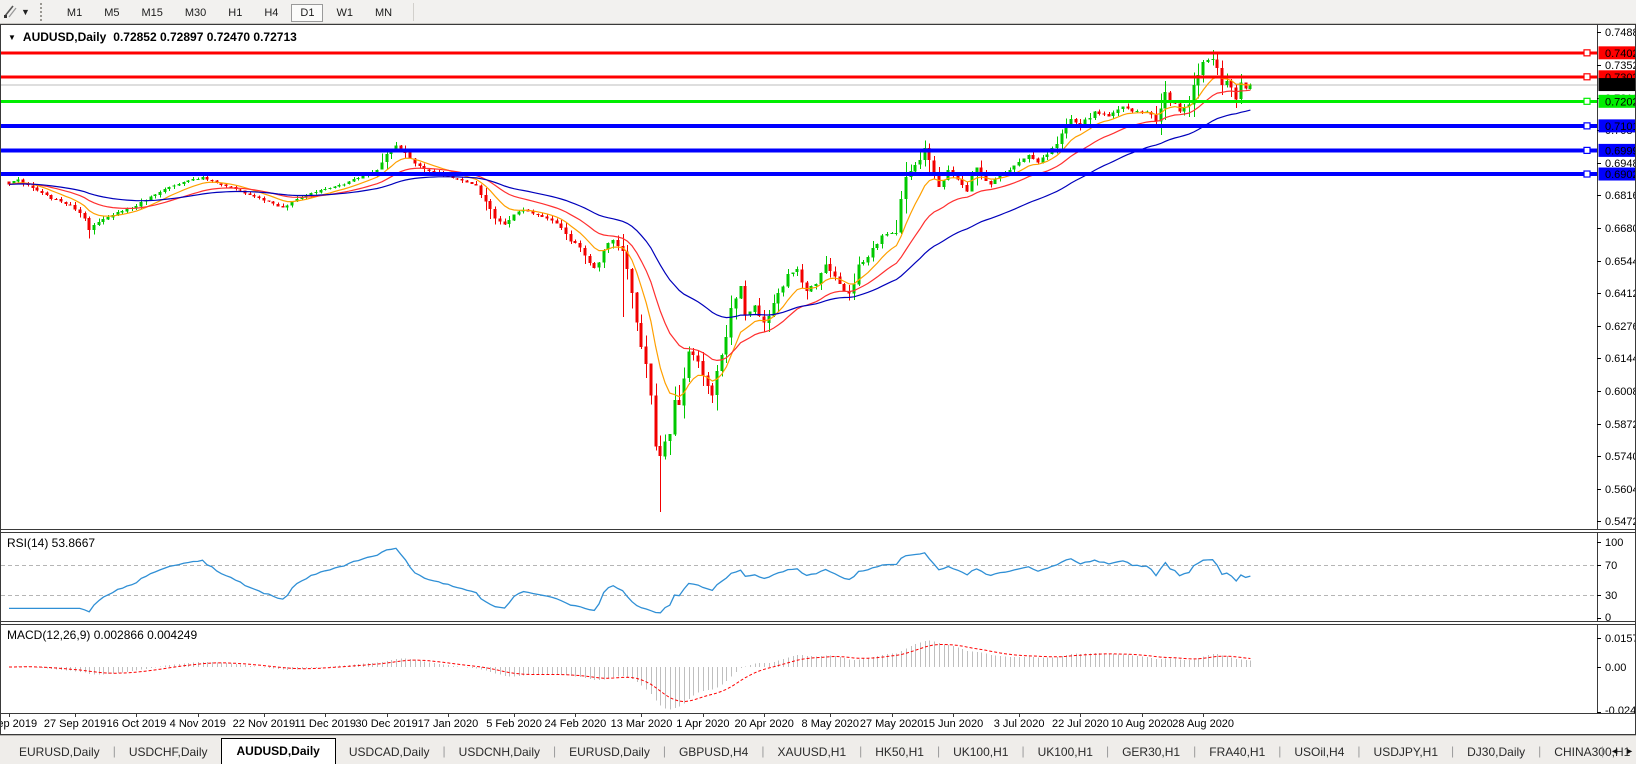 The height and width of the screenshot is (764, 1636). What do you see at coordinates (151, 13) in the screenshot?
I see `timeframe-button-m15: M15` at bounding box center [151, 13].